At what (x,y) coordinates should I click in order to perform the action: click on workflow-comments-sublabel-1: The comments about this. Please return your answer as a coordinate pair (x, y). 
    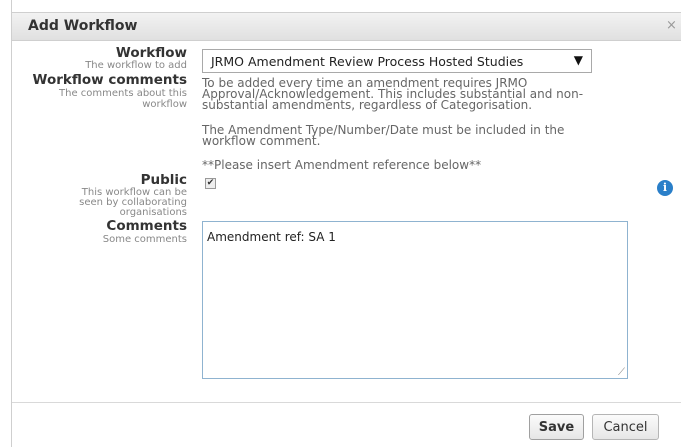
    Looking at the image, I should click on (123, 93).